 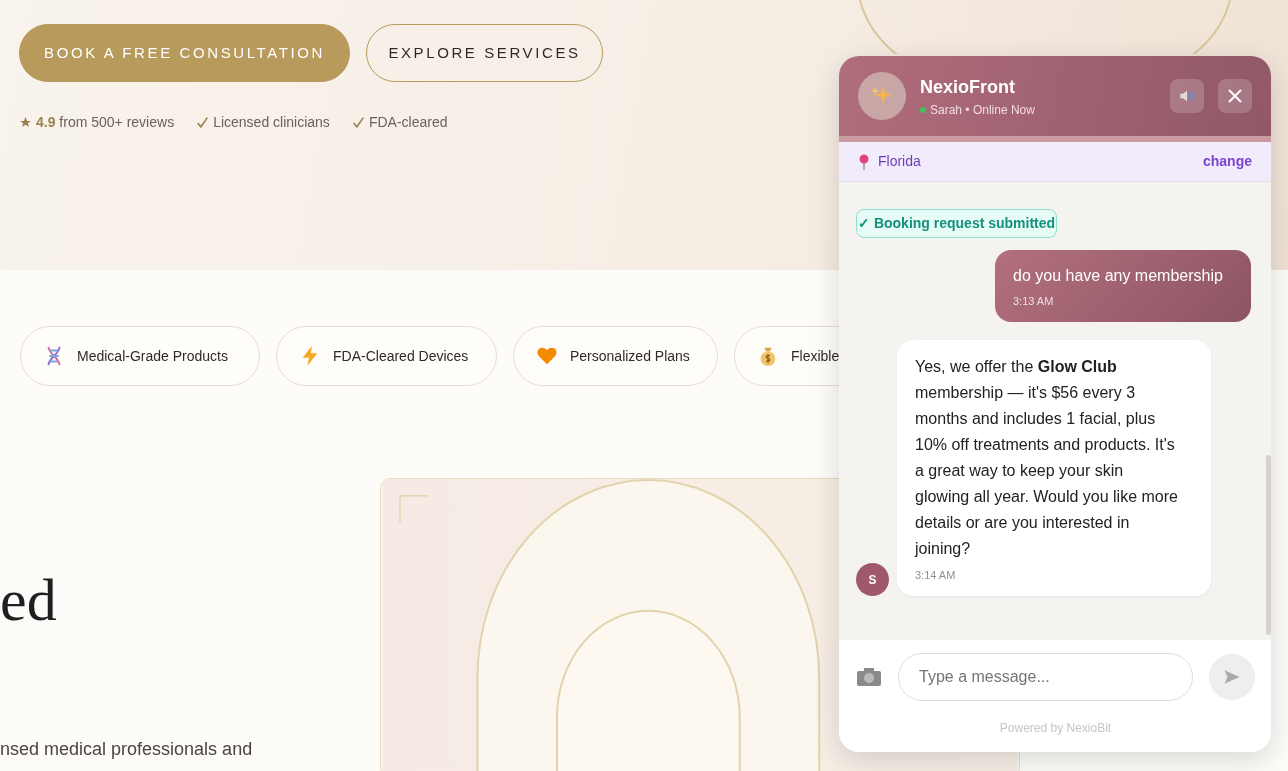 I want to click on message-text: Yes, we offer the Glow Club membership — it's $56 every 3 months and includes 1 facial, plus 10% off treatments and products. It's a great way to keep your skin glowing all year. Would you like more details or are you interested in joining?, so click(x=1047, y=458).